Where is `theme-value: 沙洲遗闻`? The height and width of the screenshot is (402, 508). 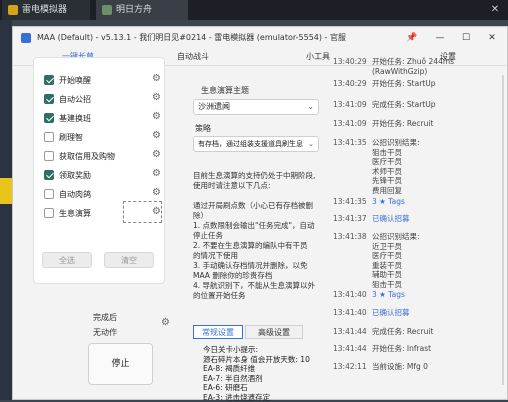
theme-value: 沙洲遗闻 is located at coordinates (214, 106).